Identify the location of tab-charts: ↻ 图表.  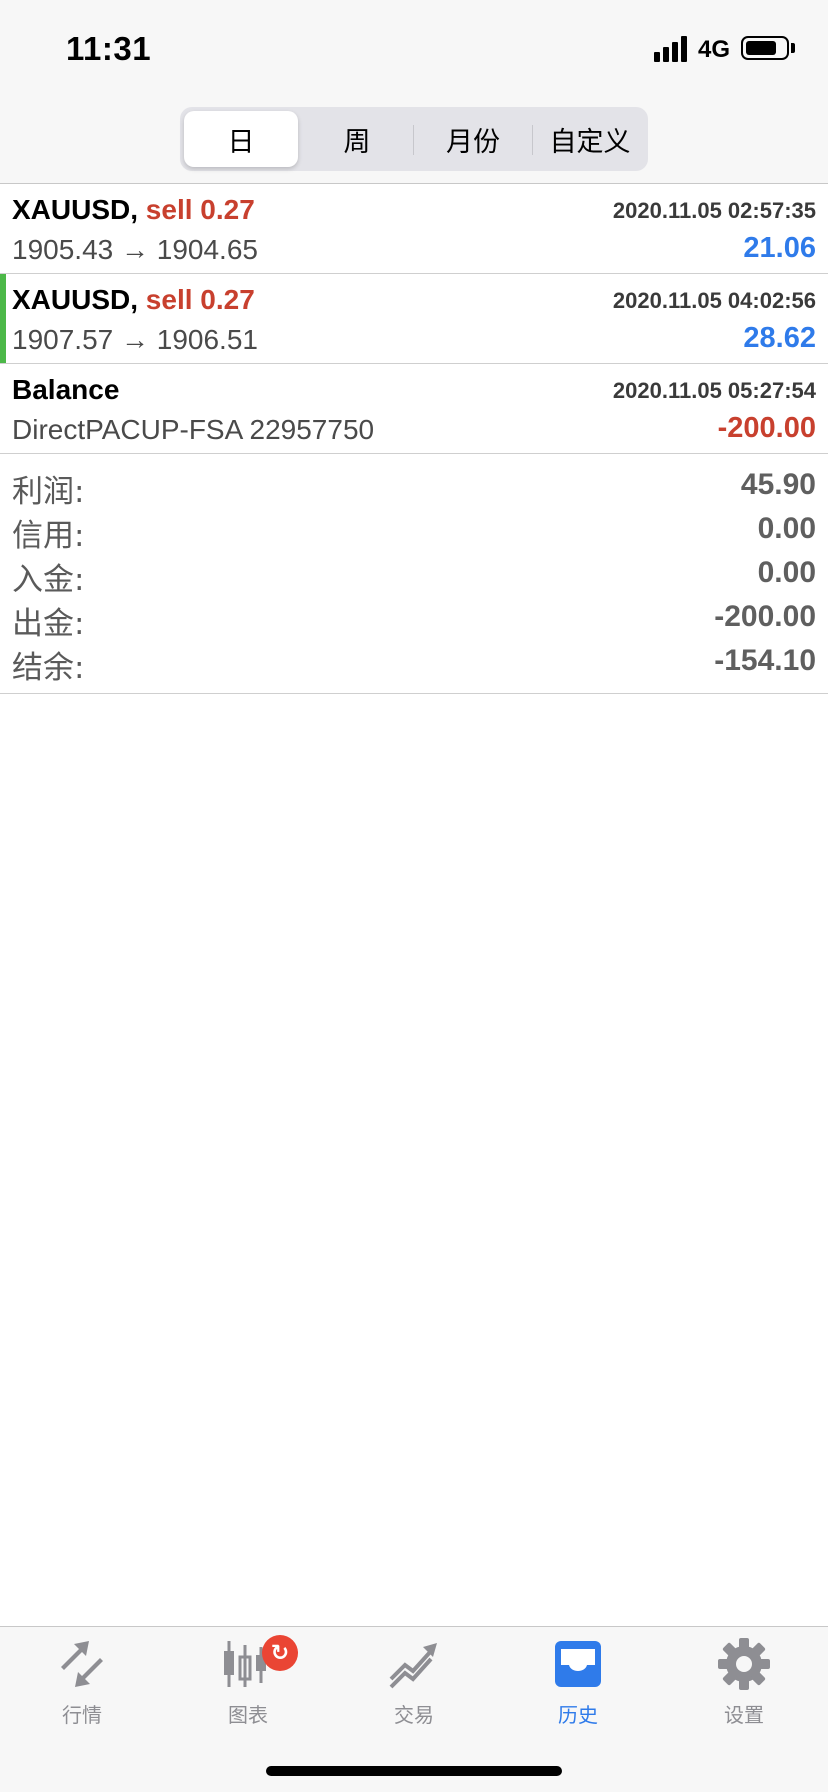
(248, 1686).